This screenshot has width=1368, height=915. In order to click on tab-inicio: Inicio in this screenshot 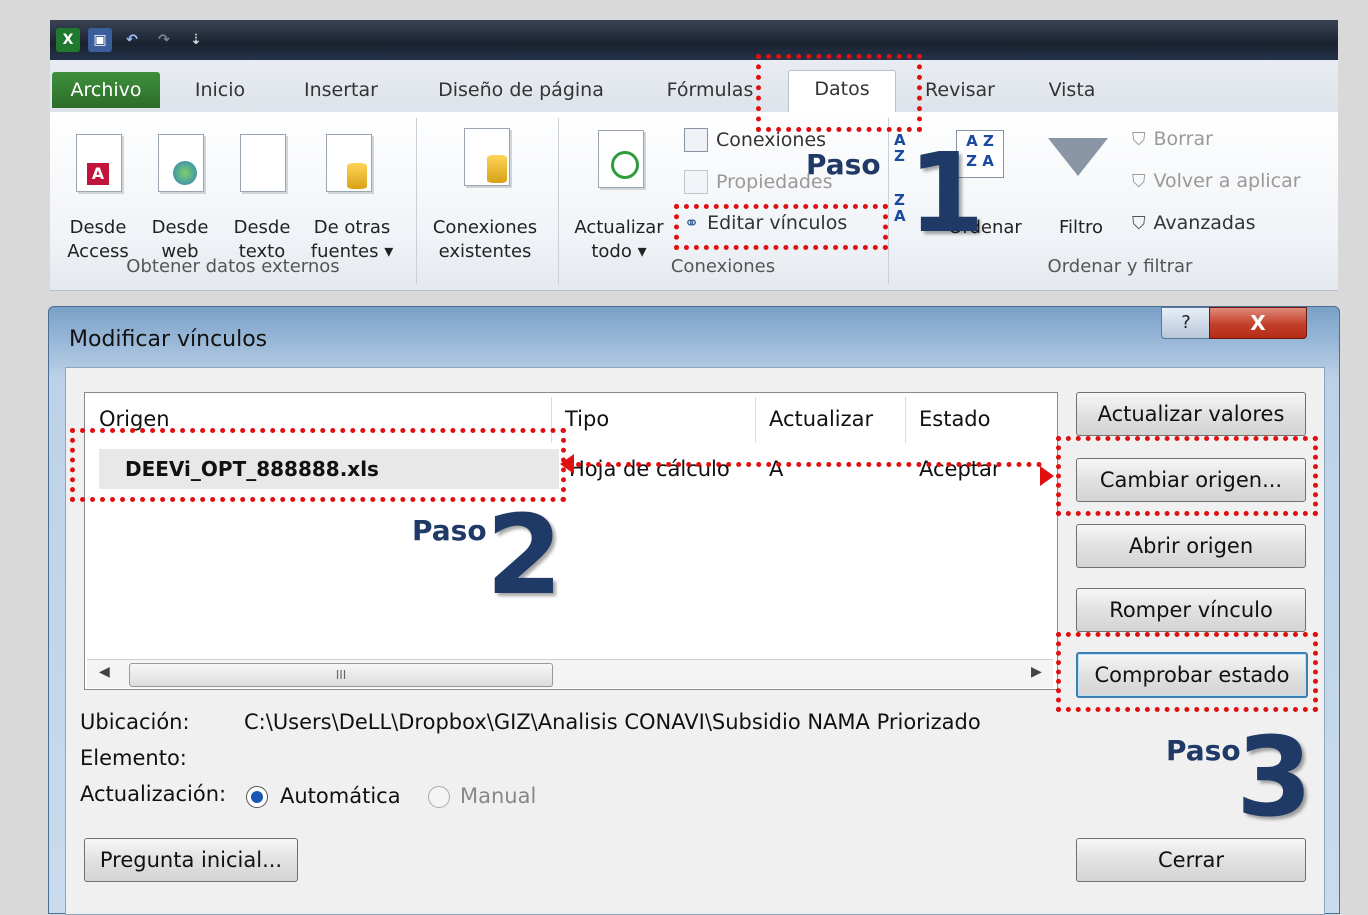, I will do `click(220, 90)`.